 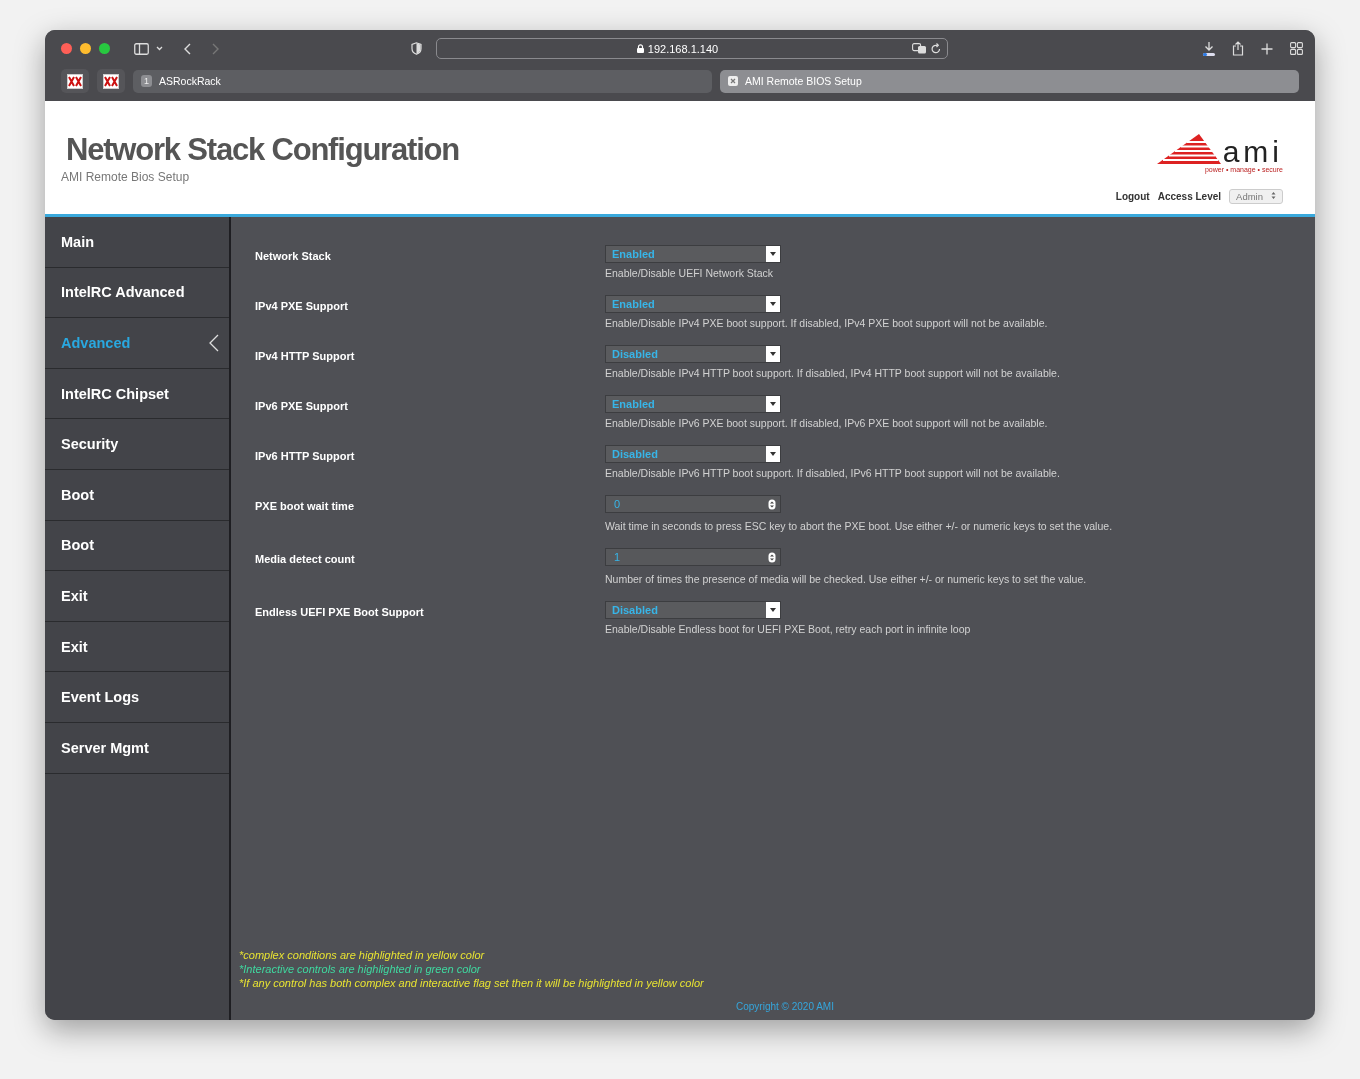 I want to click on setting-label: Endless UEFI PXE Boot Support, so click(x=340, y=612).